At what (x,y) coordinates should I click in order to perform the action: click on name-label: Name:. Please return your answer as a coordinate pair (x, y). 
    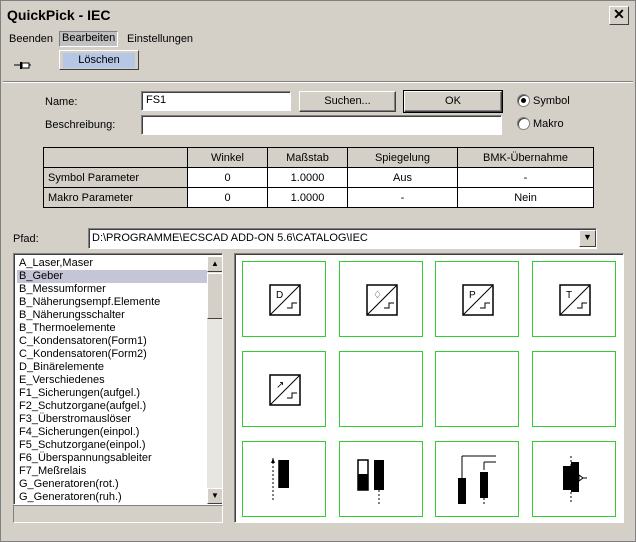
    Looking at the image, I should click on (61, 102).